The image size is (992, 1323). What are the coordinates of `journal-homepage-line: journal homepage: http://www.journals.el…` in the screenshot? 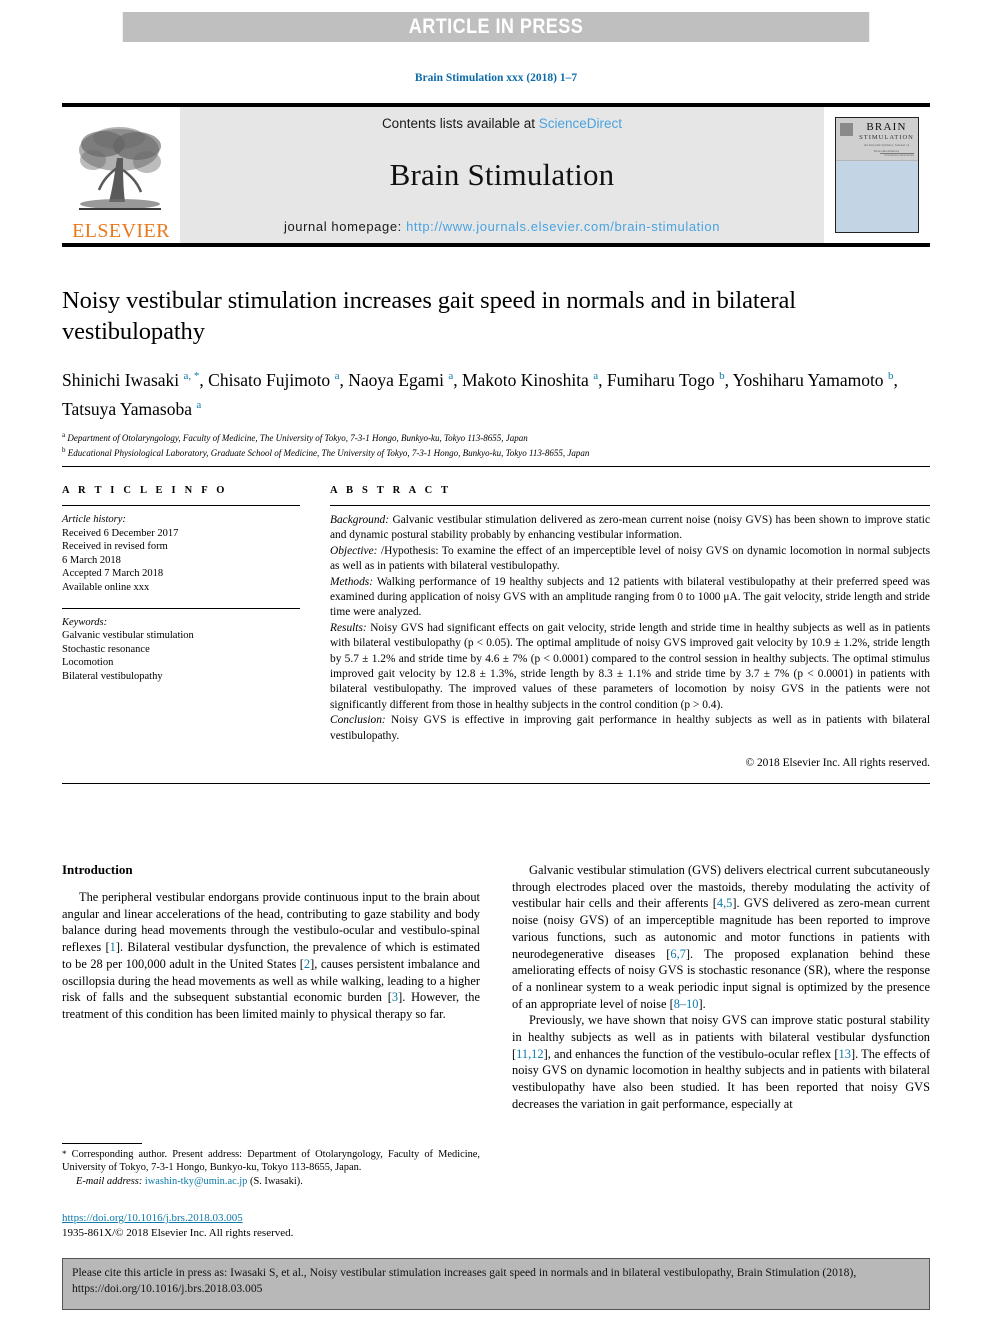 It's located at (502, 226).